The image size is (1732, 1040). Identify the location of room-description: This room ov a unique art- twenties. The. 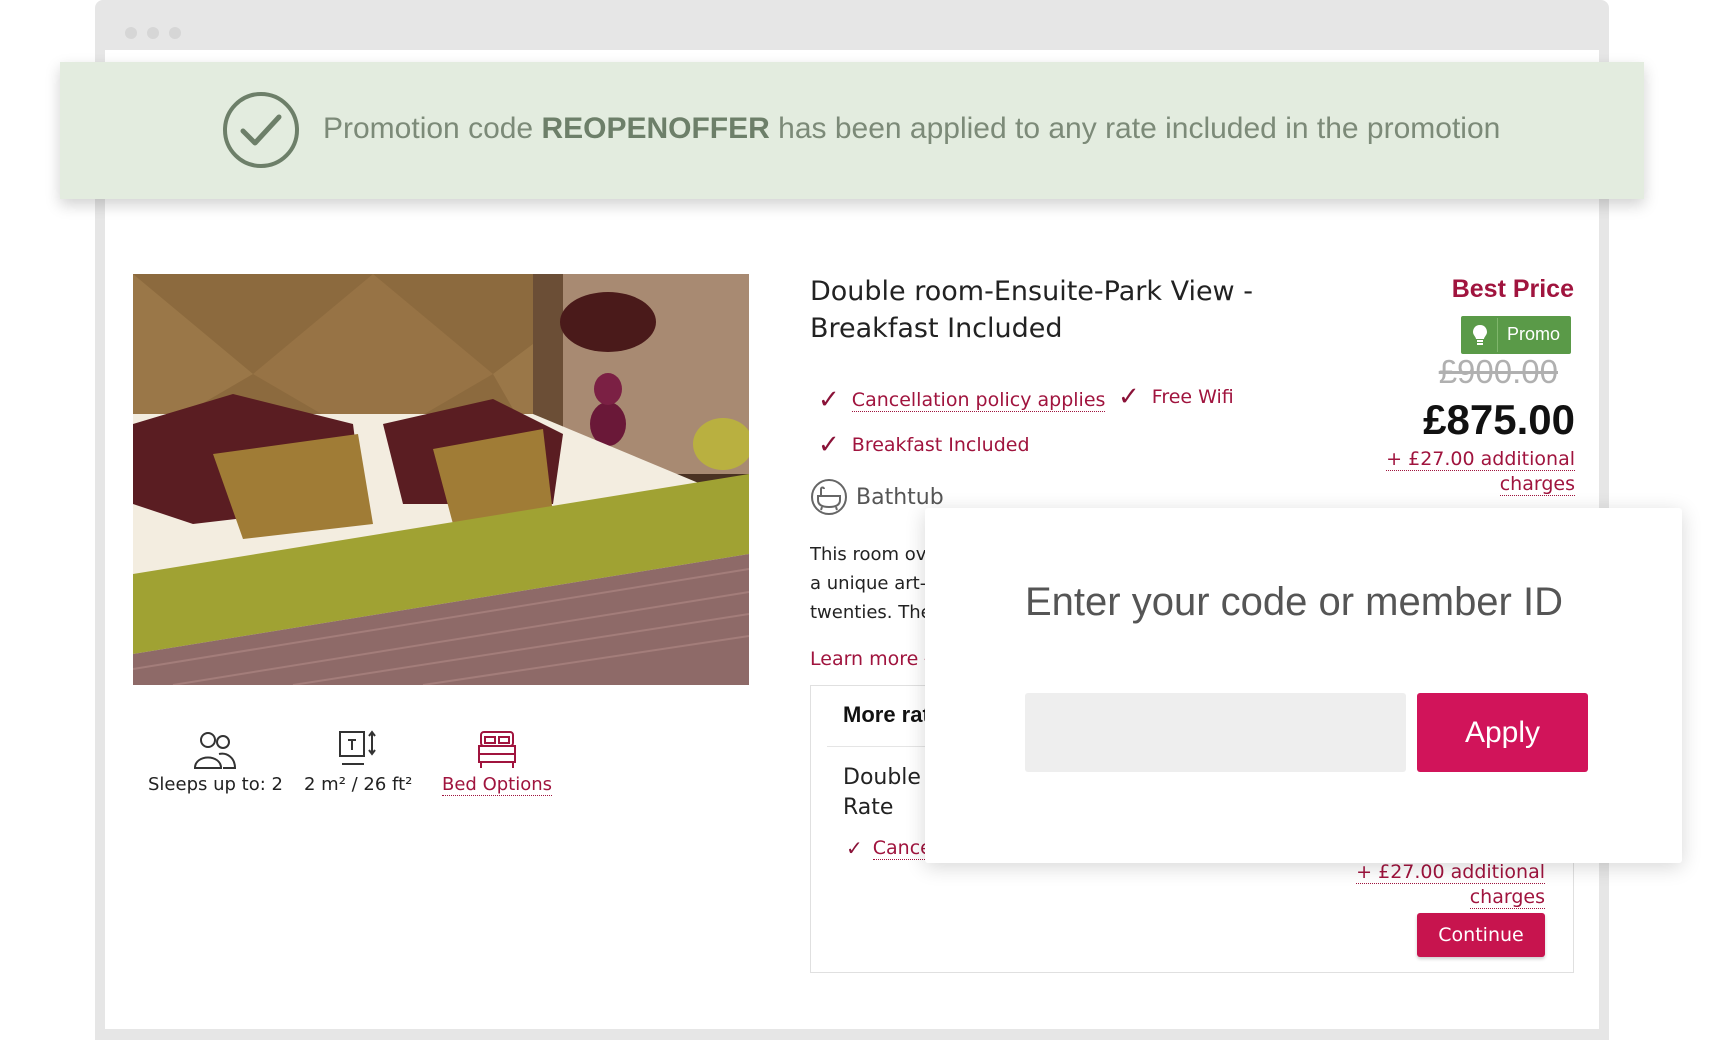
(870, 583).